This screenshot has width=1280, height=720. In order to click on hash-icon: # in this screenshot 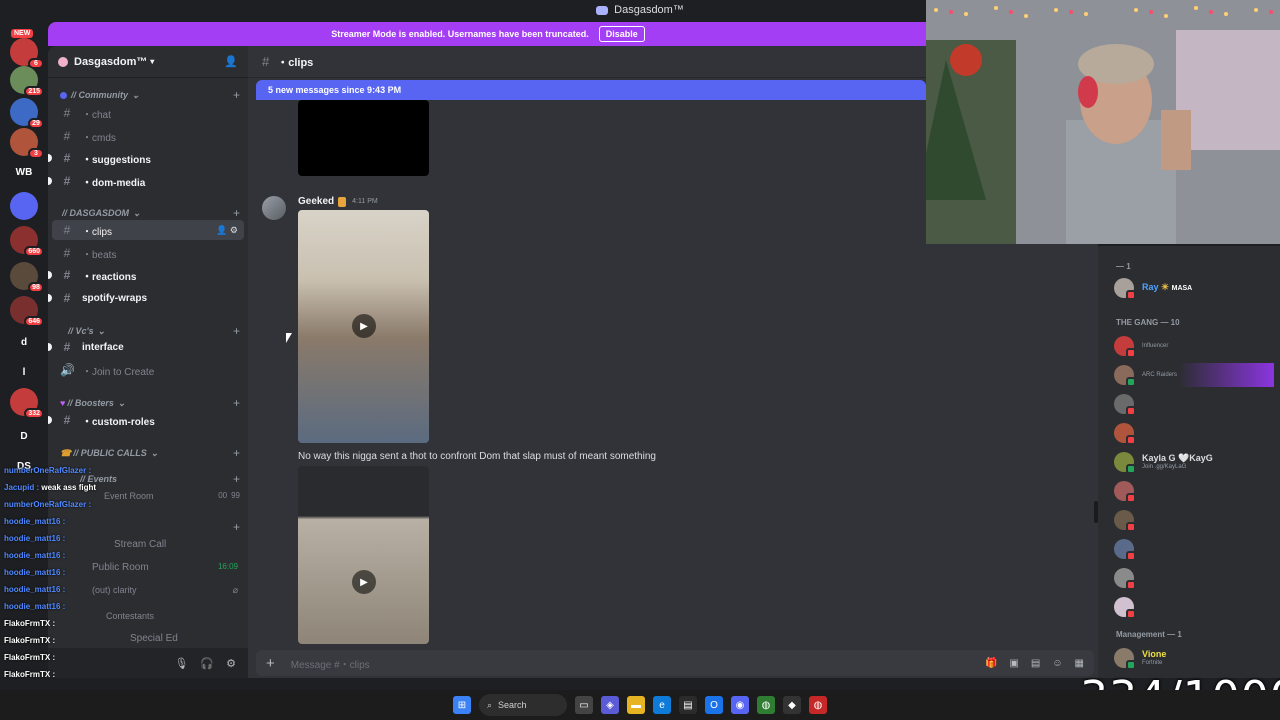, I will do `click(67, 113)`.